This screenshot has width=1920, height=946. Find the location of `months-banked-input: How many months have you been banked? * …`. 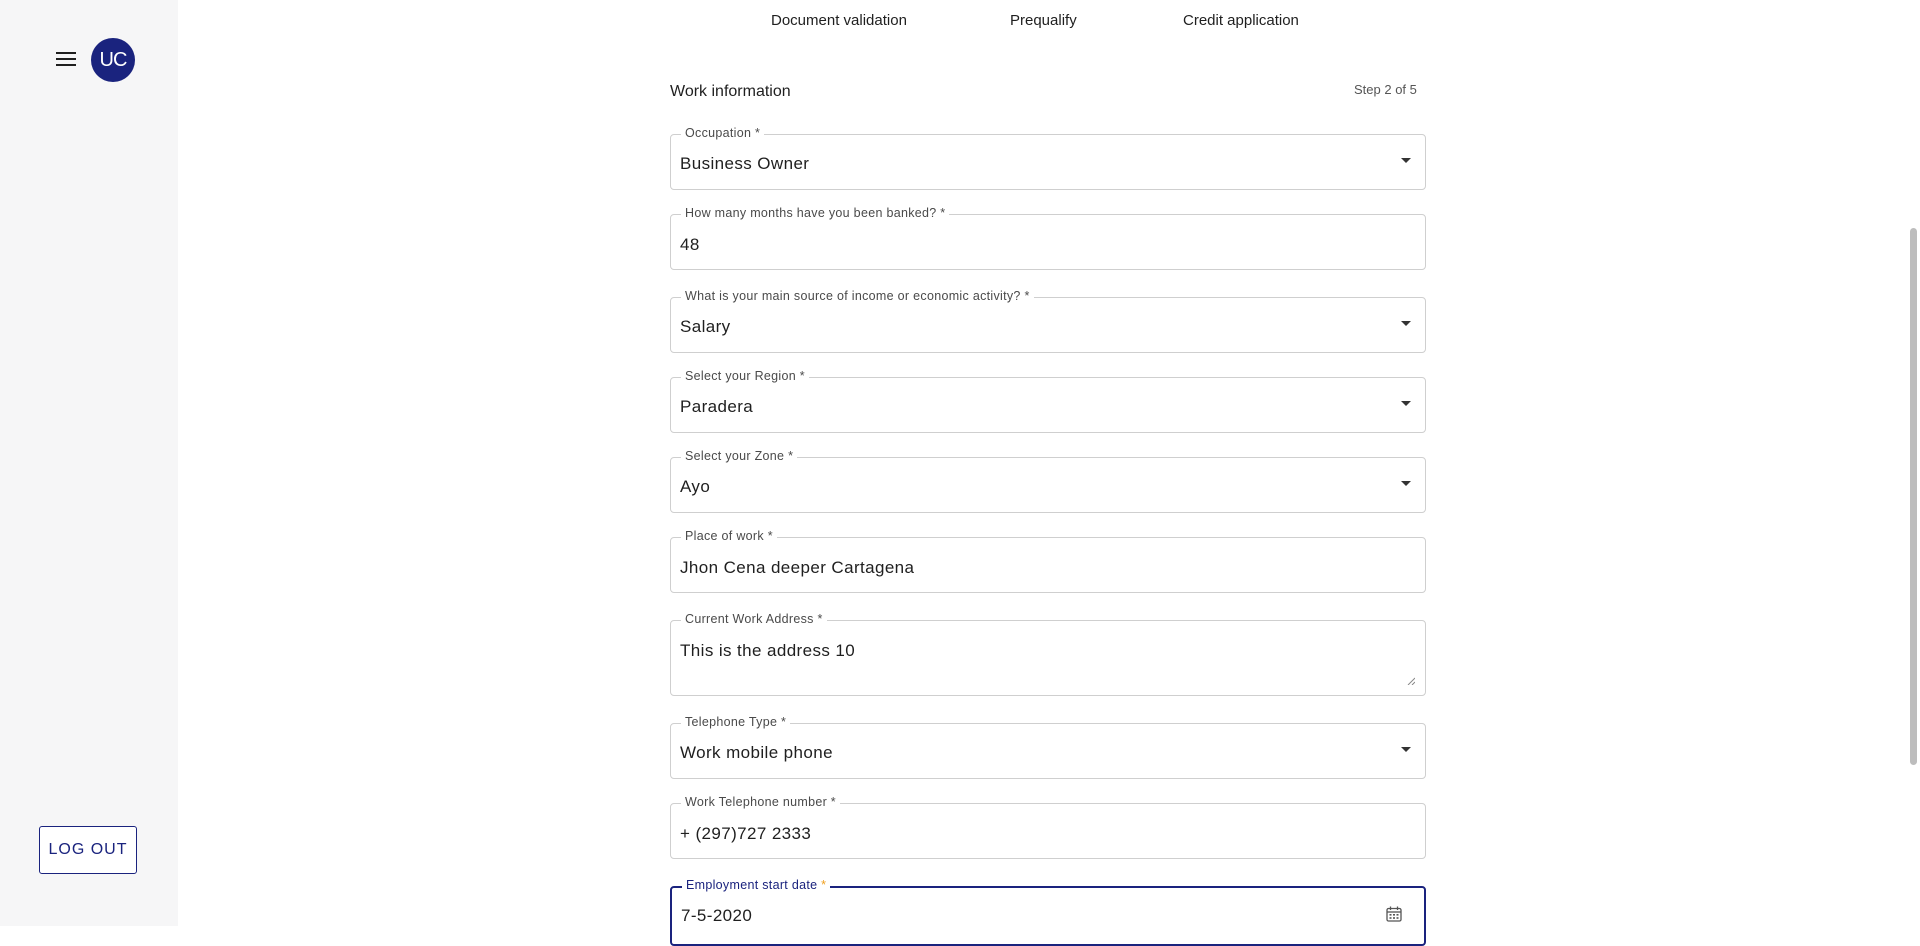

months-banked-input: How many months have you been banked? * … is located at coordinates (1048, 238).